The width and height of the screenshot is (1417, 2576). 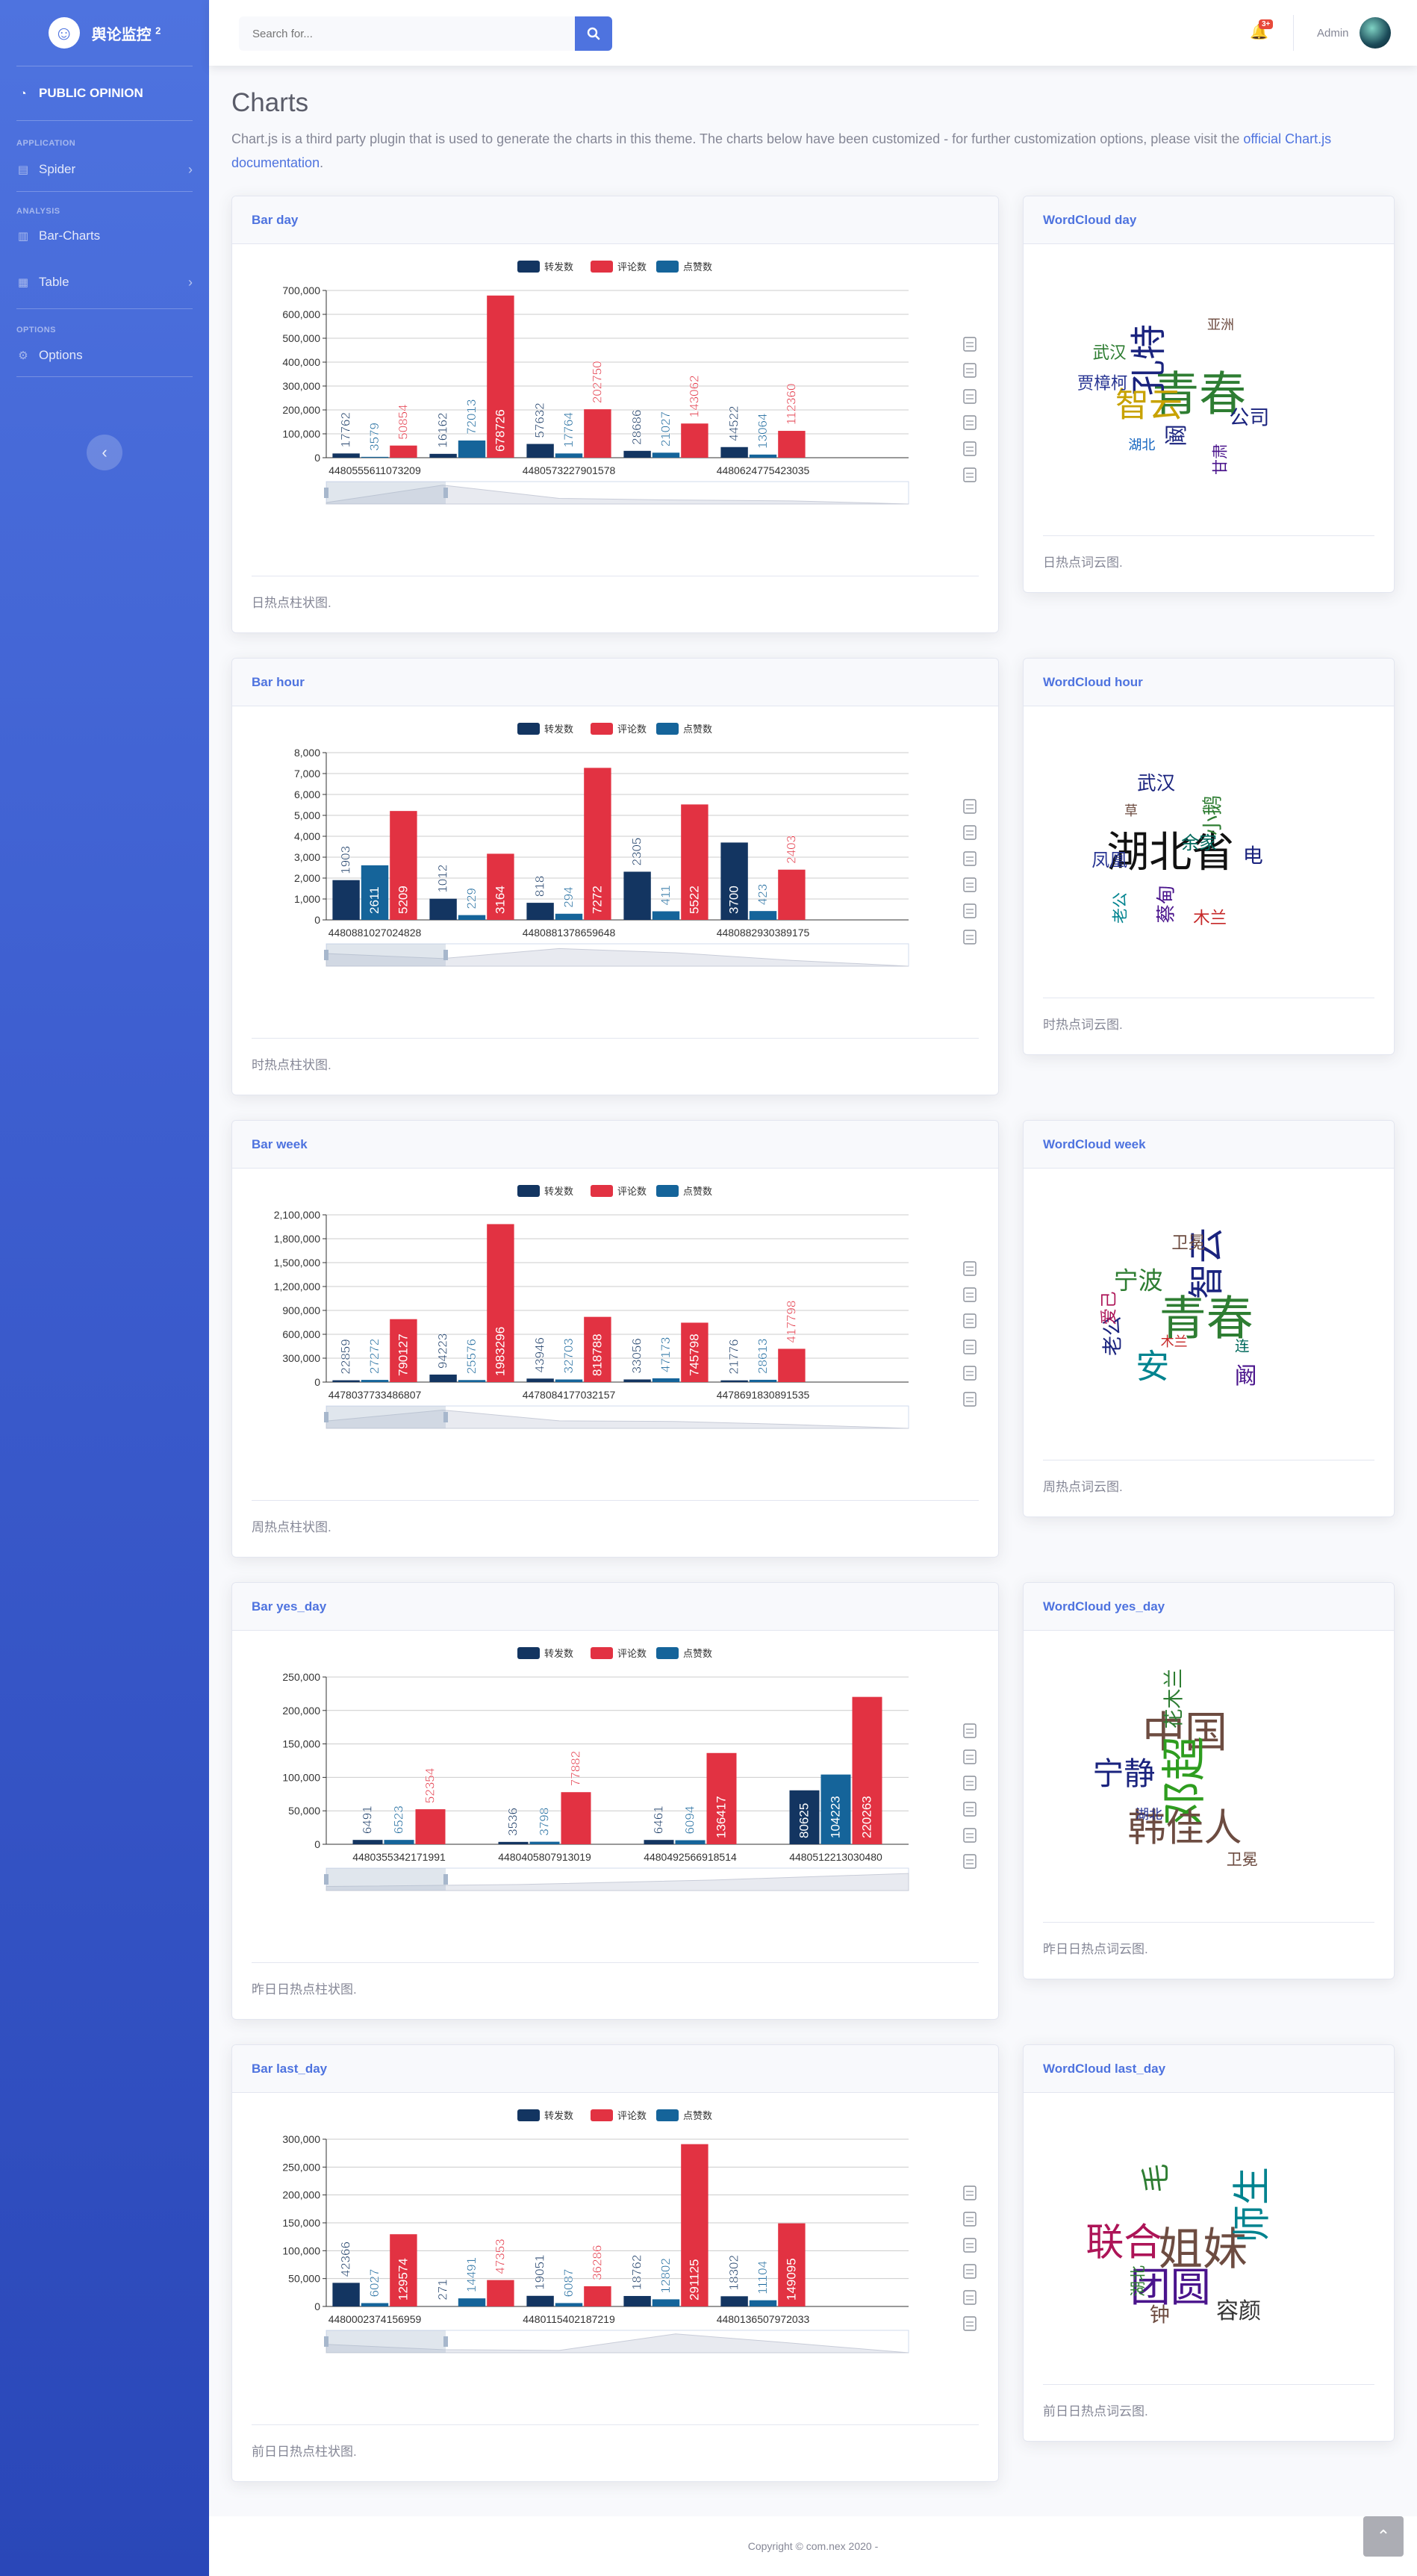 I want to click on sidebar-item-bar-charts: ▥ Bar-Charts, so click(x=104, y=236).